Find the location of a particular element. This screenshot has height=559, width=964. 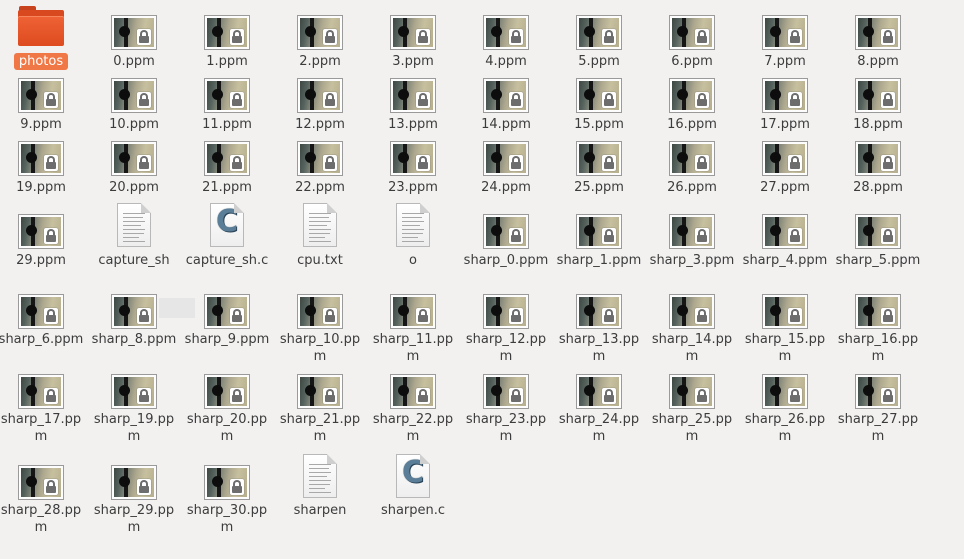

file-name-label: sharp_12.ppm is located at coordinates (506, 348).